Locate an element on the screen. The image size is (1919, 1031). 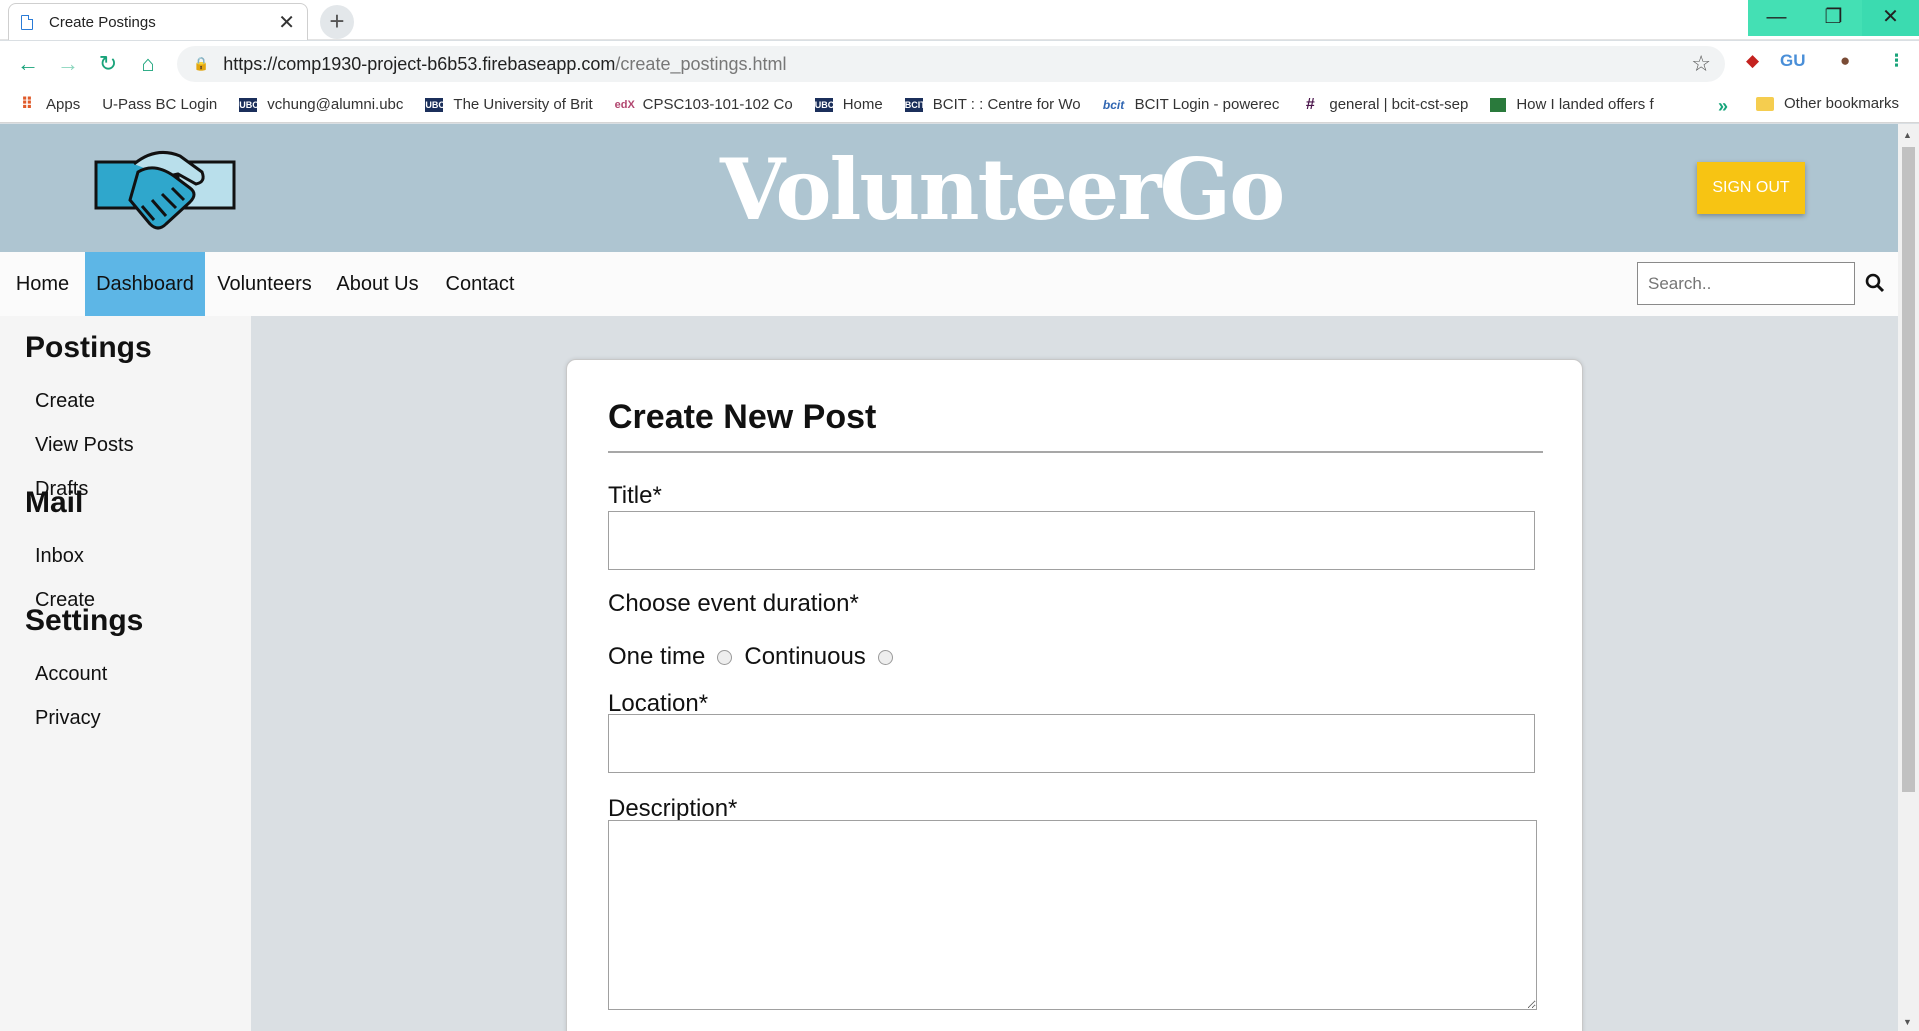
more-bookmarks-chevron: » is located at coordinates (1723, 106).